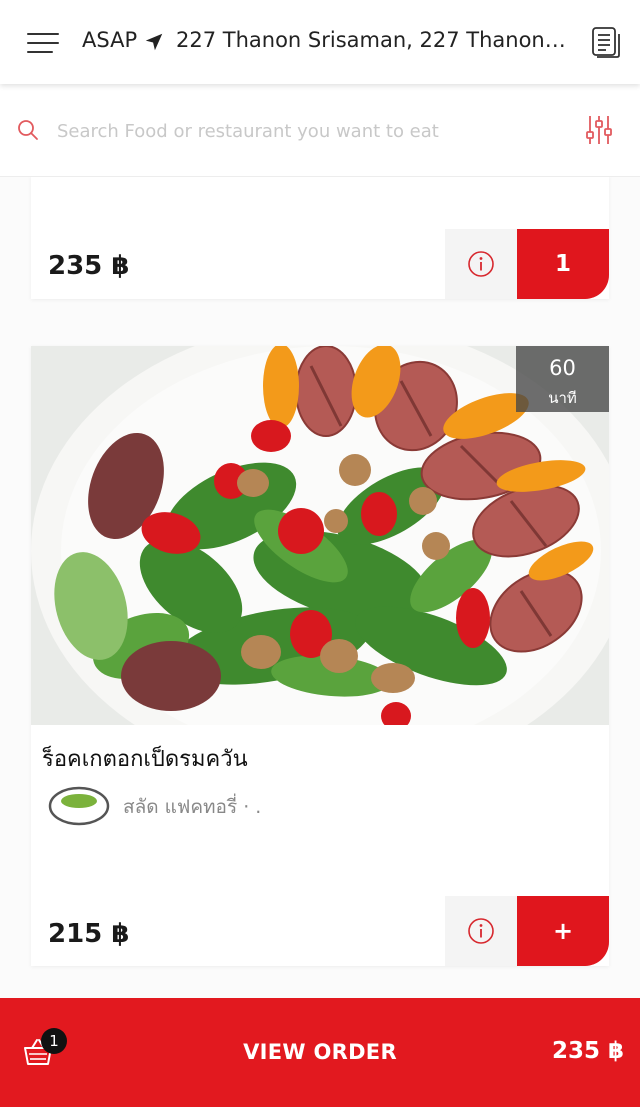 This screenshot has width=640, height=1107. Describe the element at coordinates (562, 398) in the screenshot. I see `prep-time-unit: นาที` at that location.